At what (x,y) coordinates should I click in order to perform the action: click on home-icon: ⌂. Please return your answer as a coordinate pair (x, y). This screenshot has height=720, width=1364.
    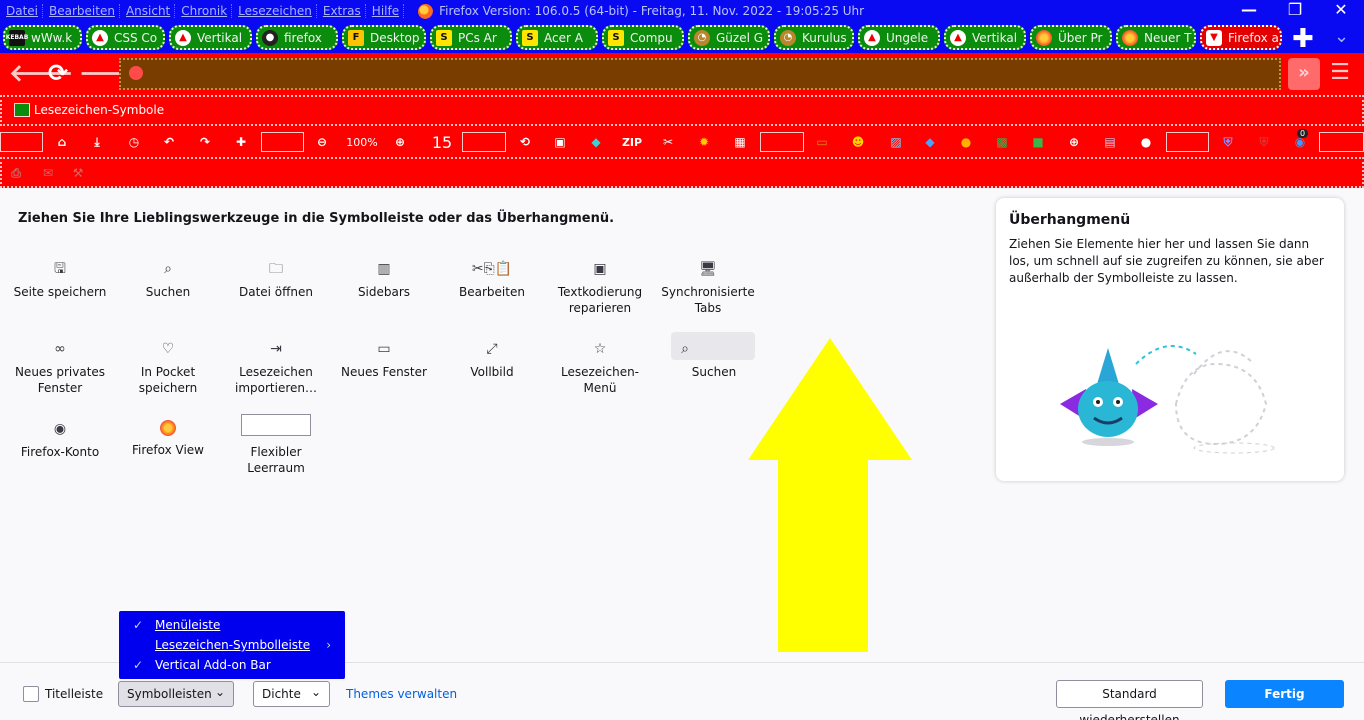
    Looking at the image, I should click on (62, 142).